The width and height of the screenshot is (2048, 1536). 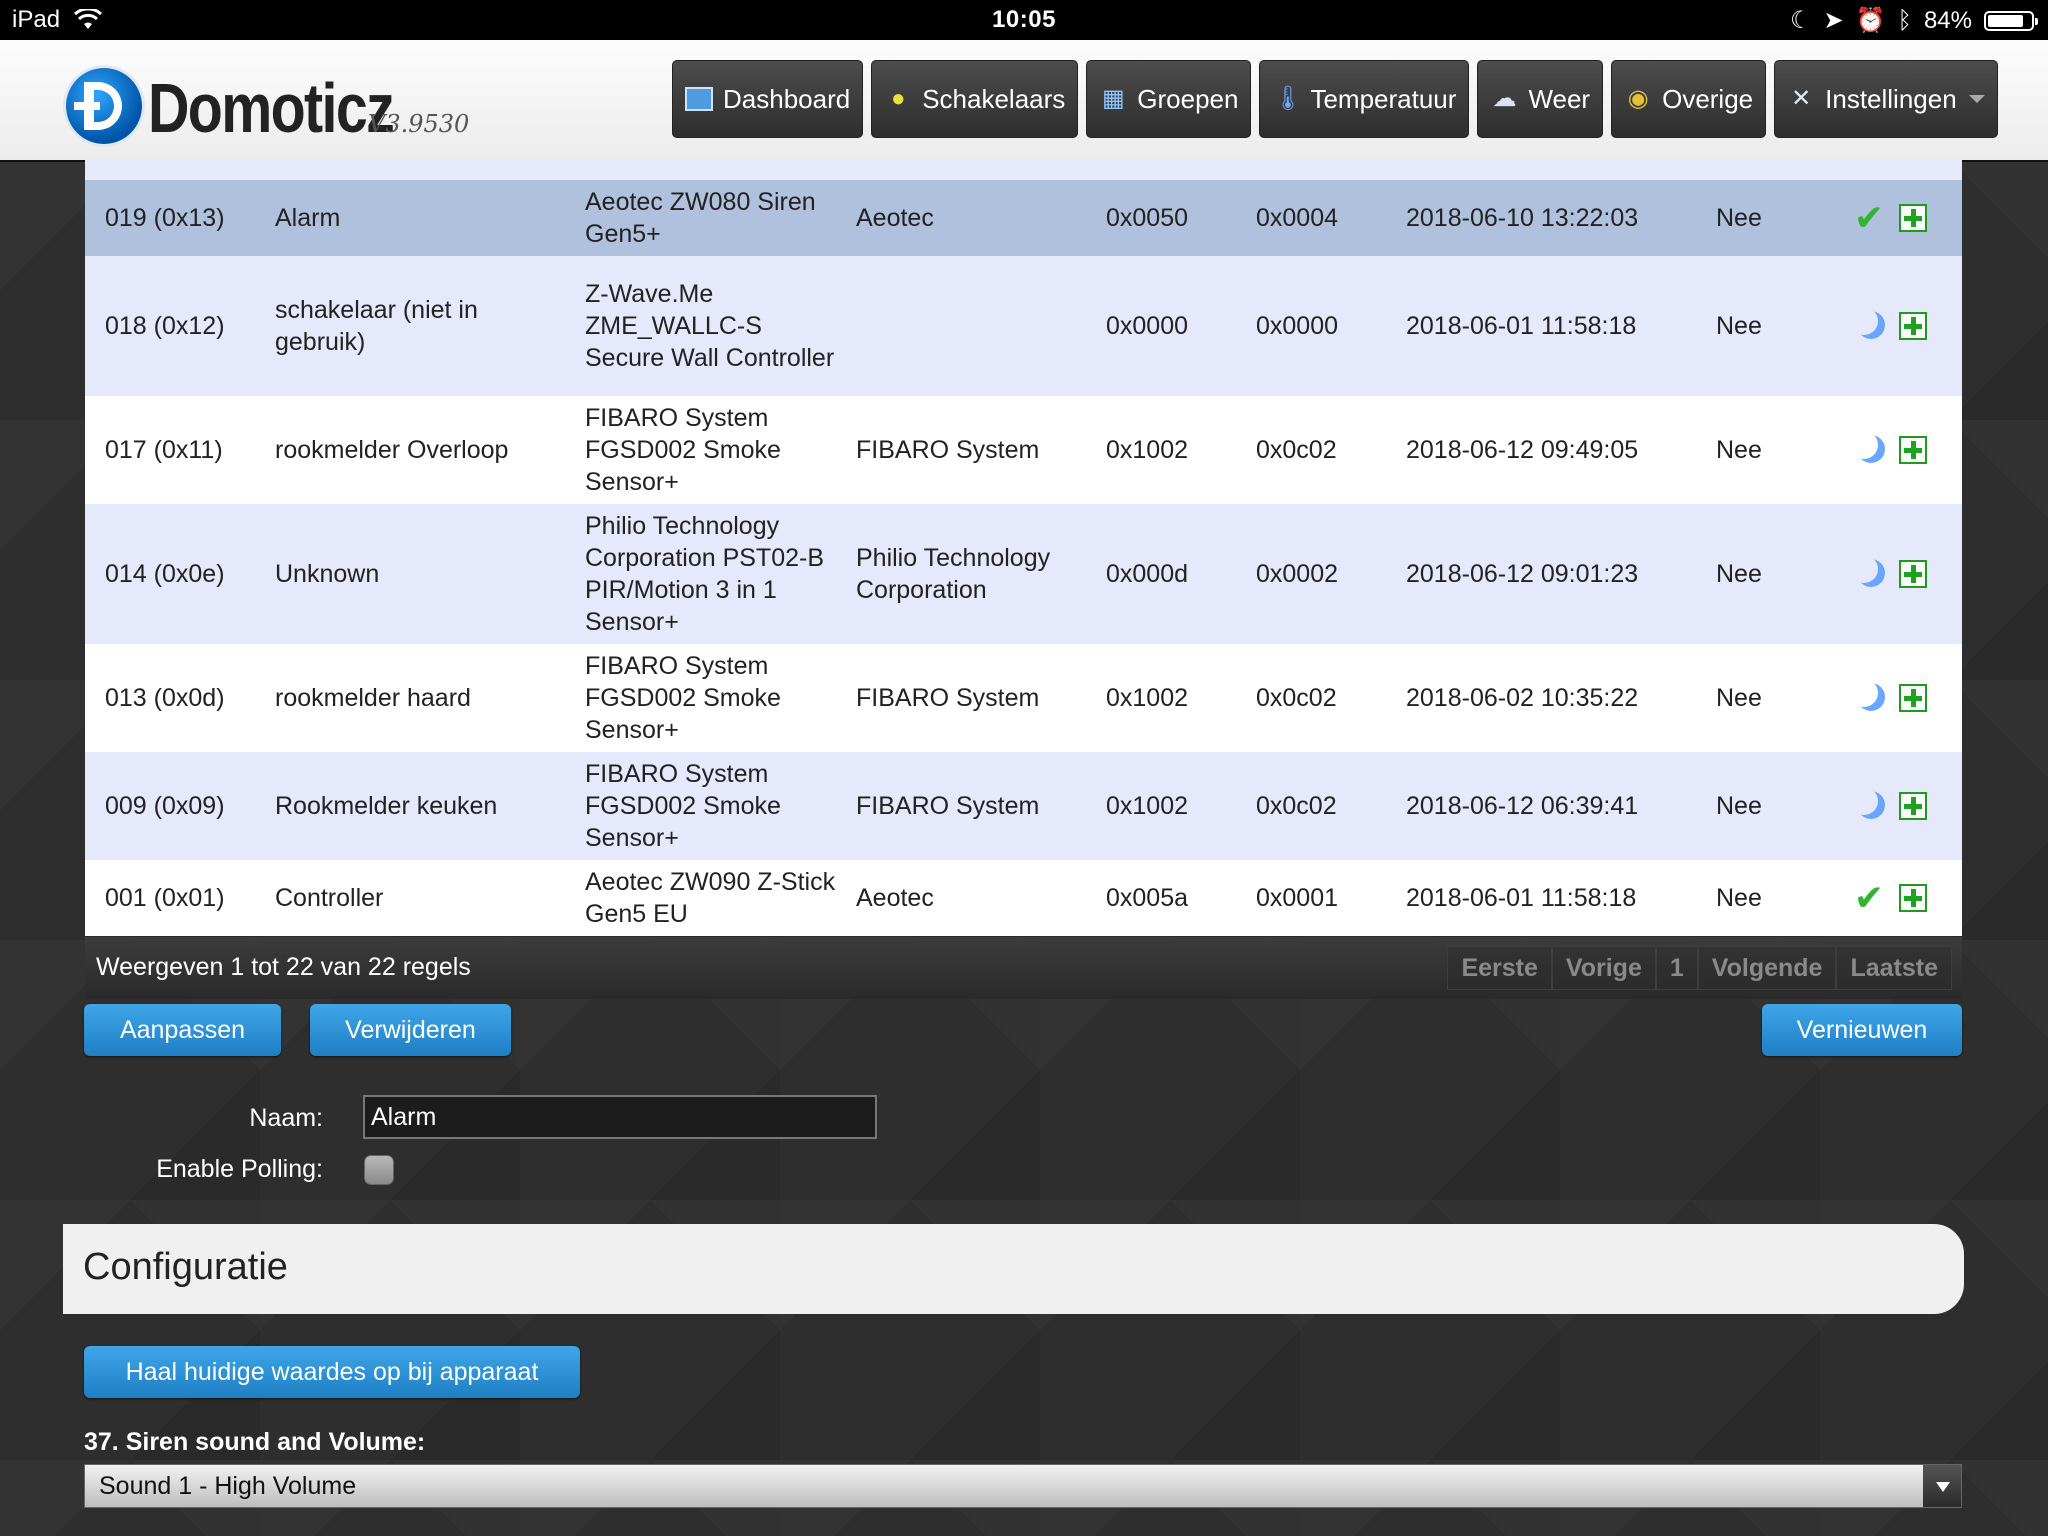 I want to click on name-cell: Alarm, so click(x=308, y=218).